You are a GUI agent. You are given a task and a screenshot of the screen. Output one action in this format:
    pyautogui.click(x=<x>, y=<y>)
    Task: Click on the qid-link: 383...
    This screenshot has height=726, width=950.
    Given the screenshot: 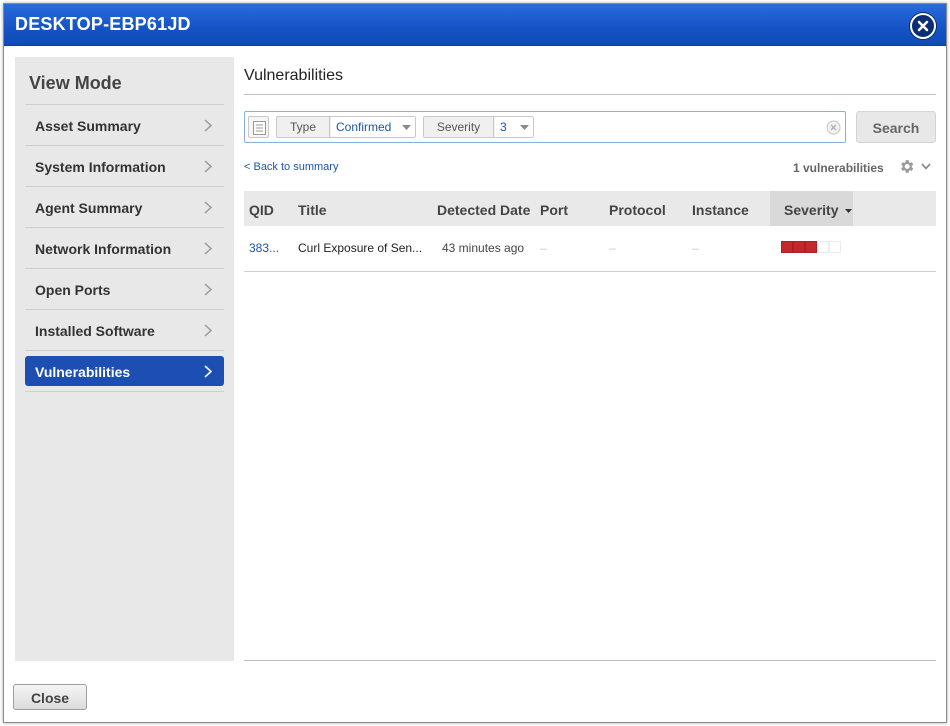 What is the action you would take?
    pyautogui.click(x=264, y=248)
    